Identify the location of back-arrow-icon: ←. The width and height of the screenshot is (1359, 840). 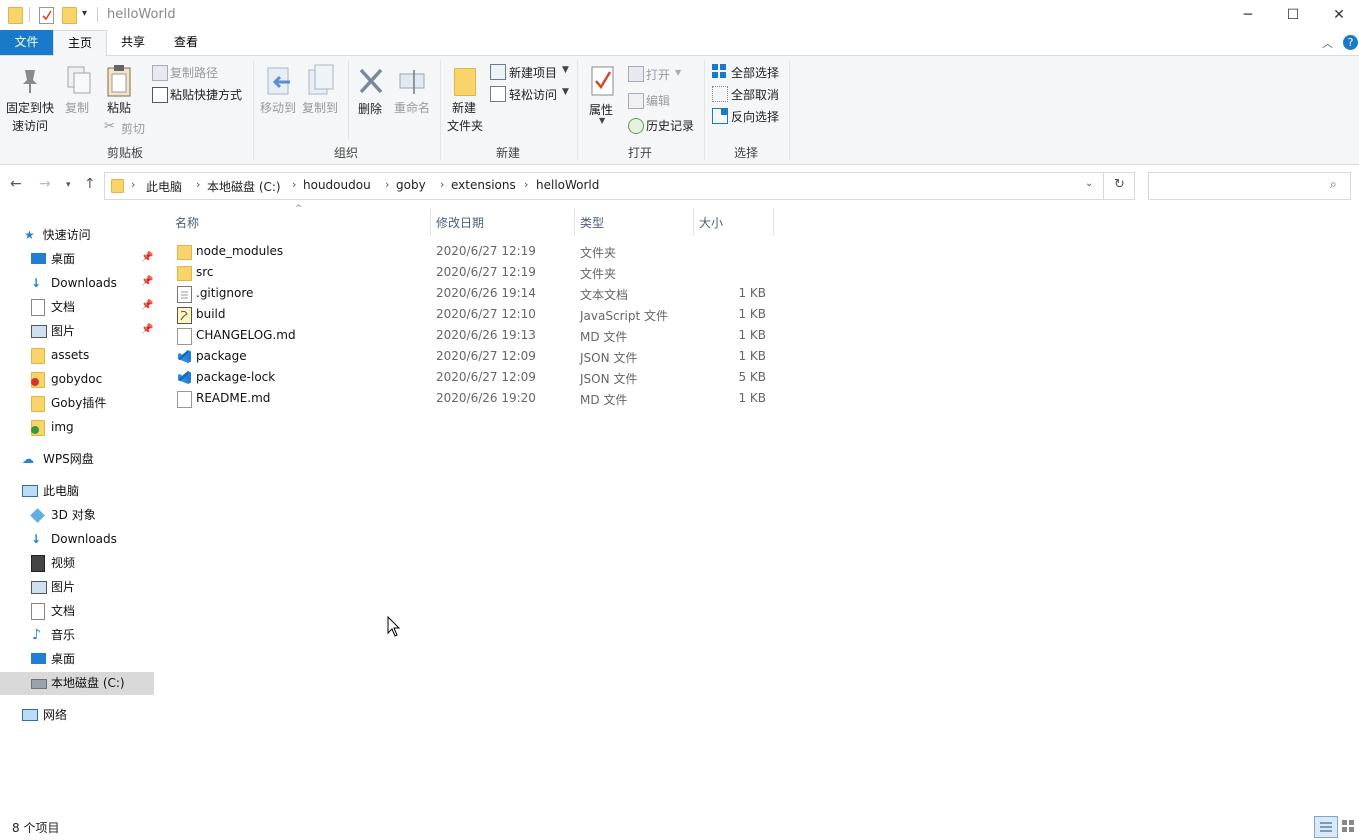
(16, 184).